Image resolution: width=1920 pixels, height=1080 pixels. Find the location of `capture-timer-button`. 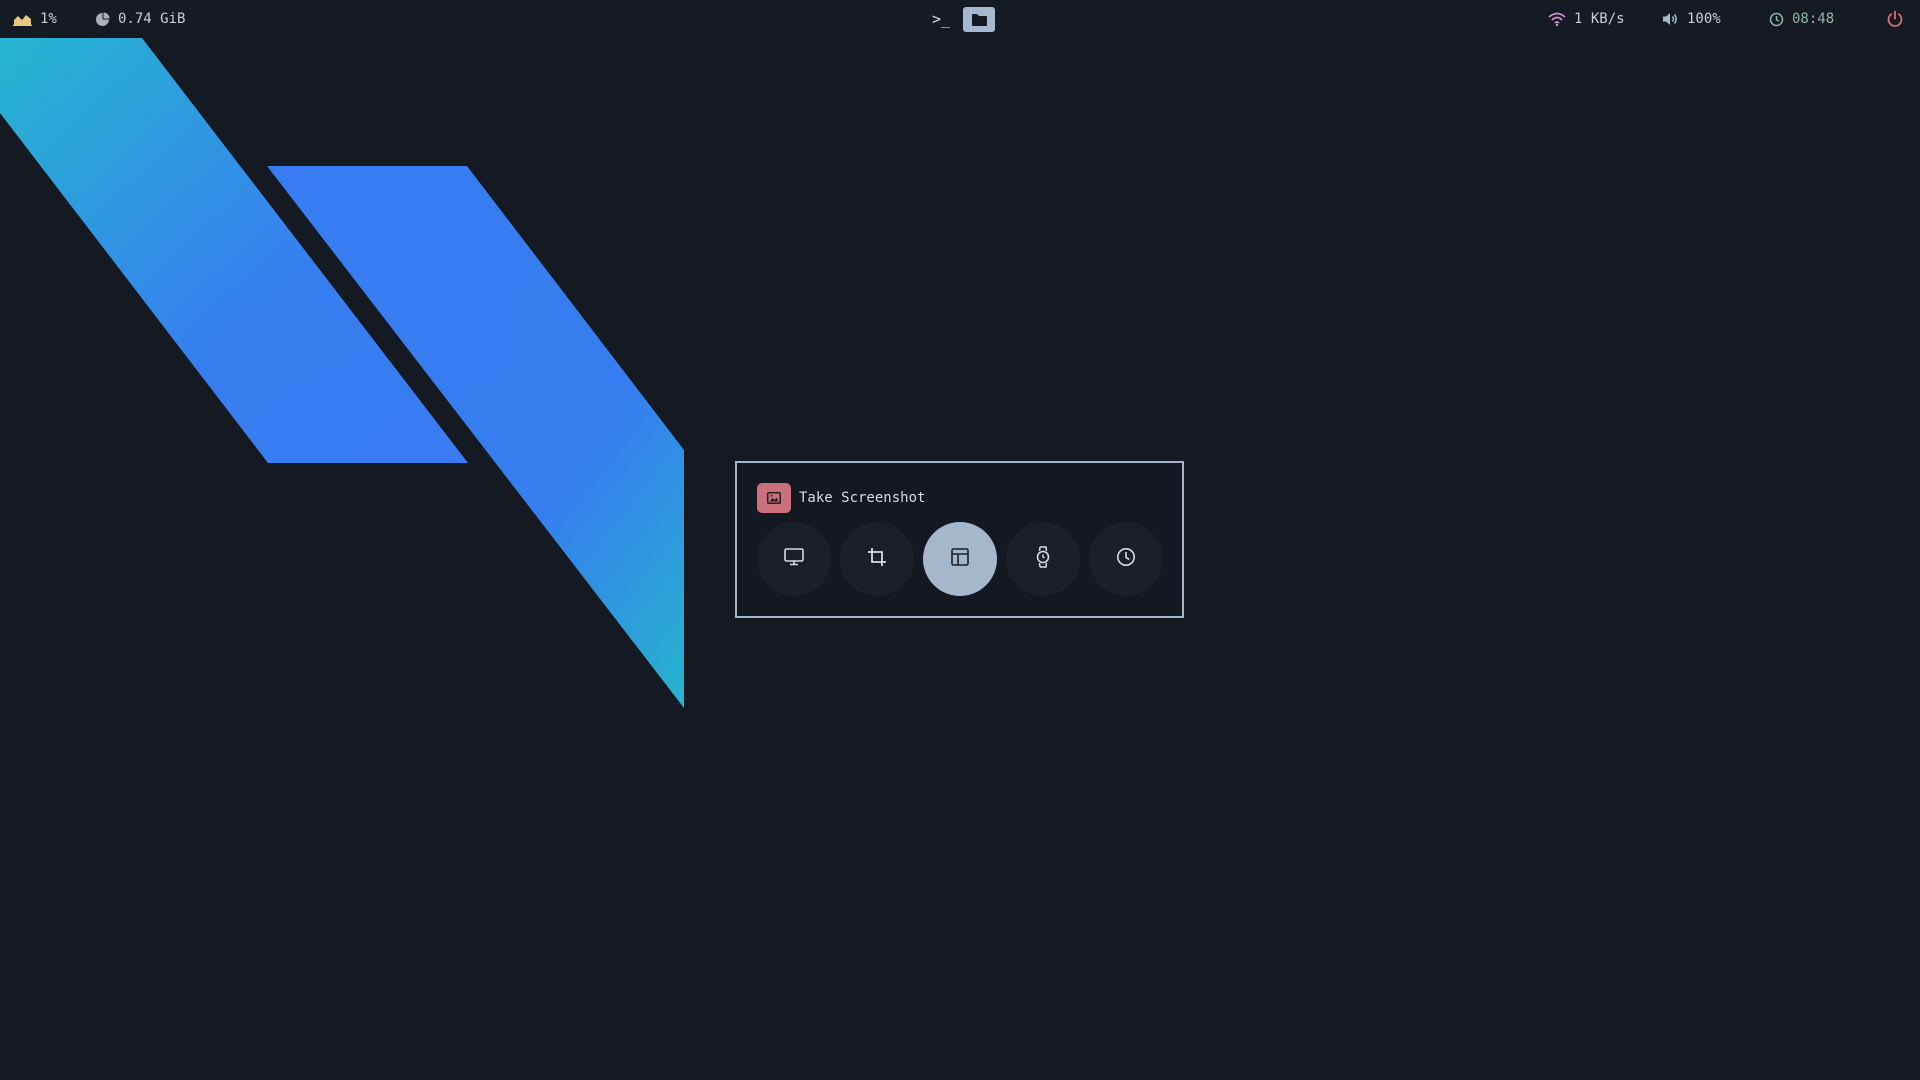

capture-timer-button is located at coordinates (1126, 559).